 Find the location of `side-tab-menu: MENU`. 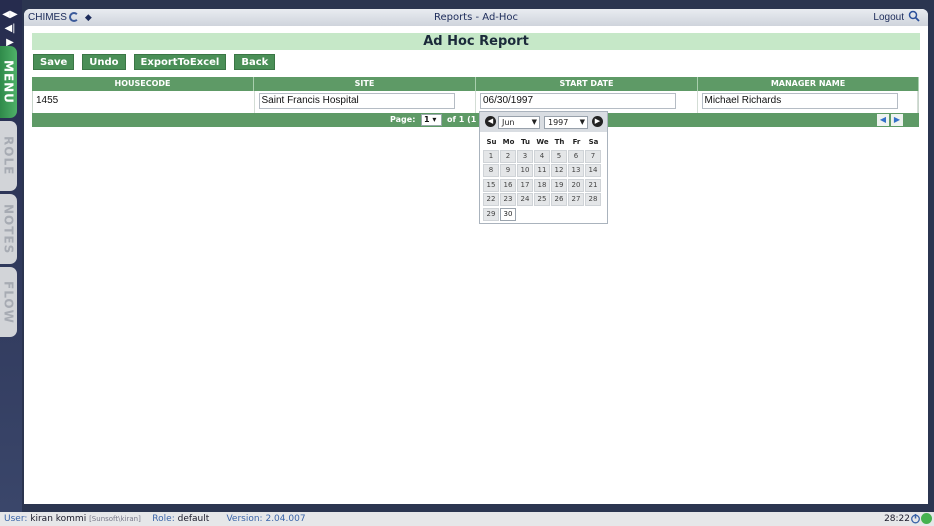

side-tab-menu: MENU is located at coordinates (8, 82).